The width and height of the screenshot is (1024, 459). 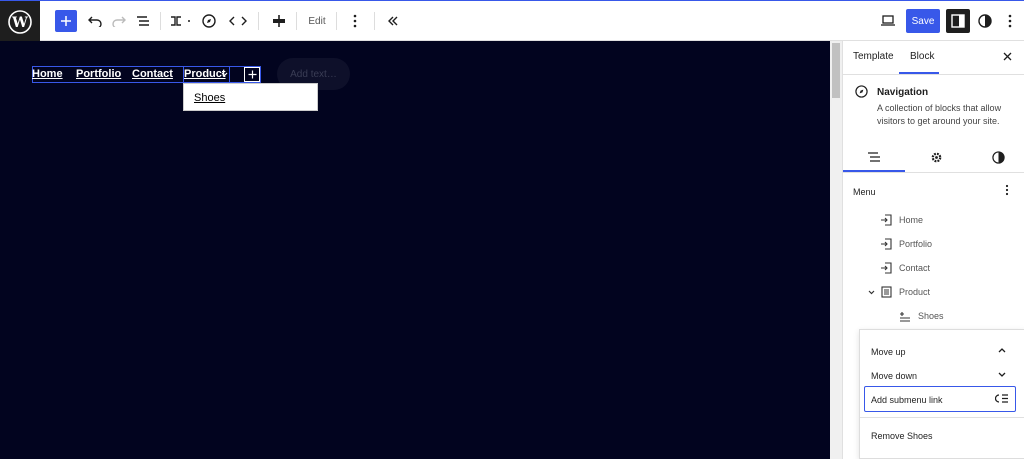 I want to click on move-down-option: Move down, so click(x=894, y=376).